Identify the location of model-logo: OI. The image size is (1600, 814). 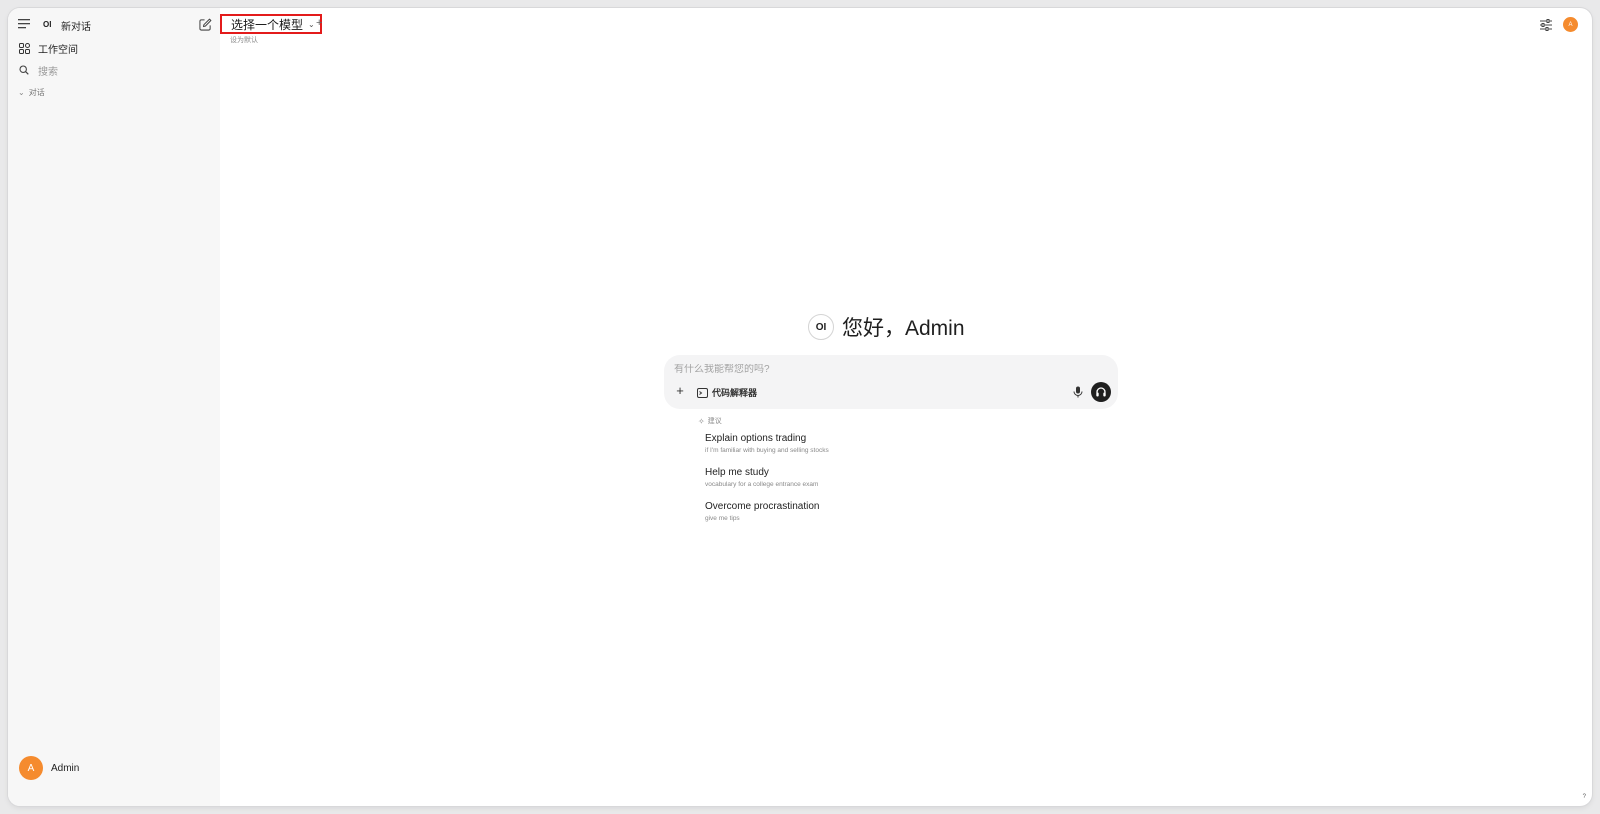
(821, 327).